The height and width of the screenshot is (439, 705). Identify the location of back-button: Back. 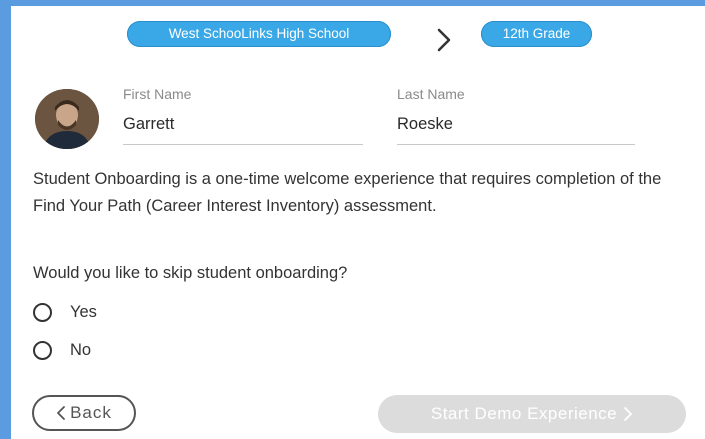
(84, 413).